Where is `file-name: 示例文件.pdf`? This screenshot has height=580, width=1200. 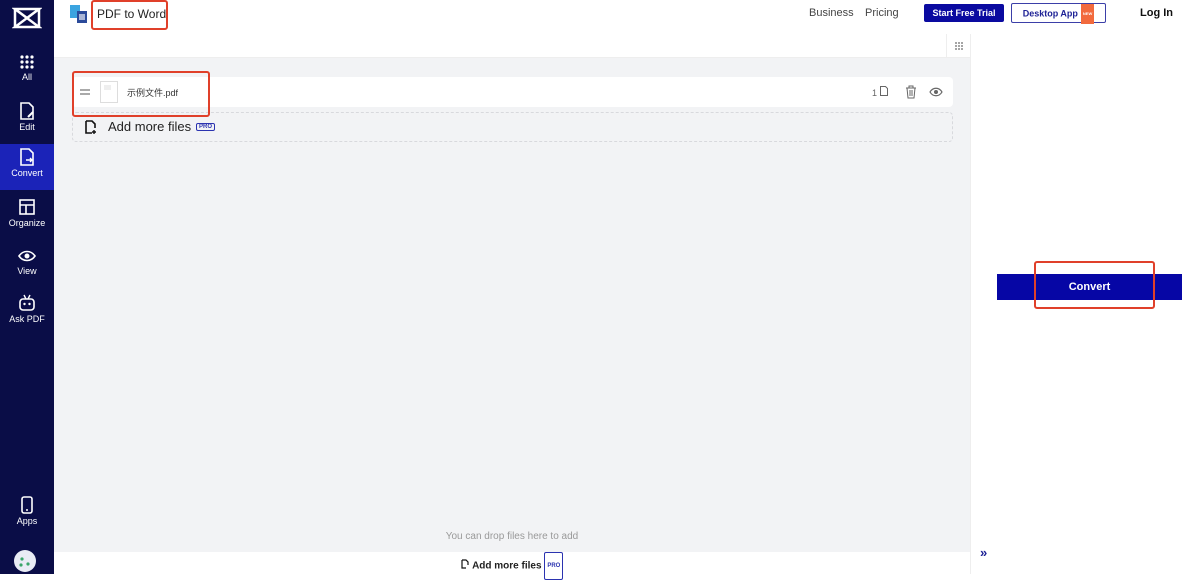 file-name: 示例文件.pdf is located at coordinates (153, 93).